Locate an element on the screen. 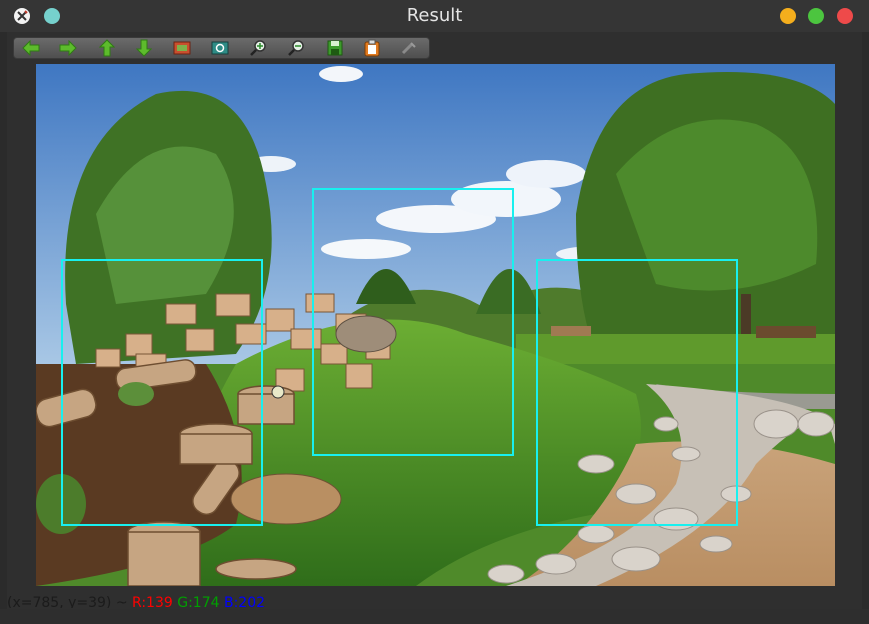  zoom-original-icon is located at coordinates (220, 48).